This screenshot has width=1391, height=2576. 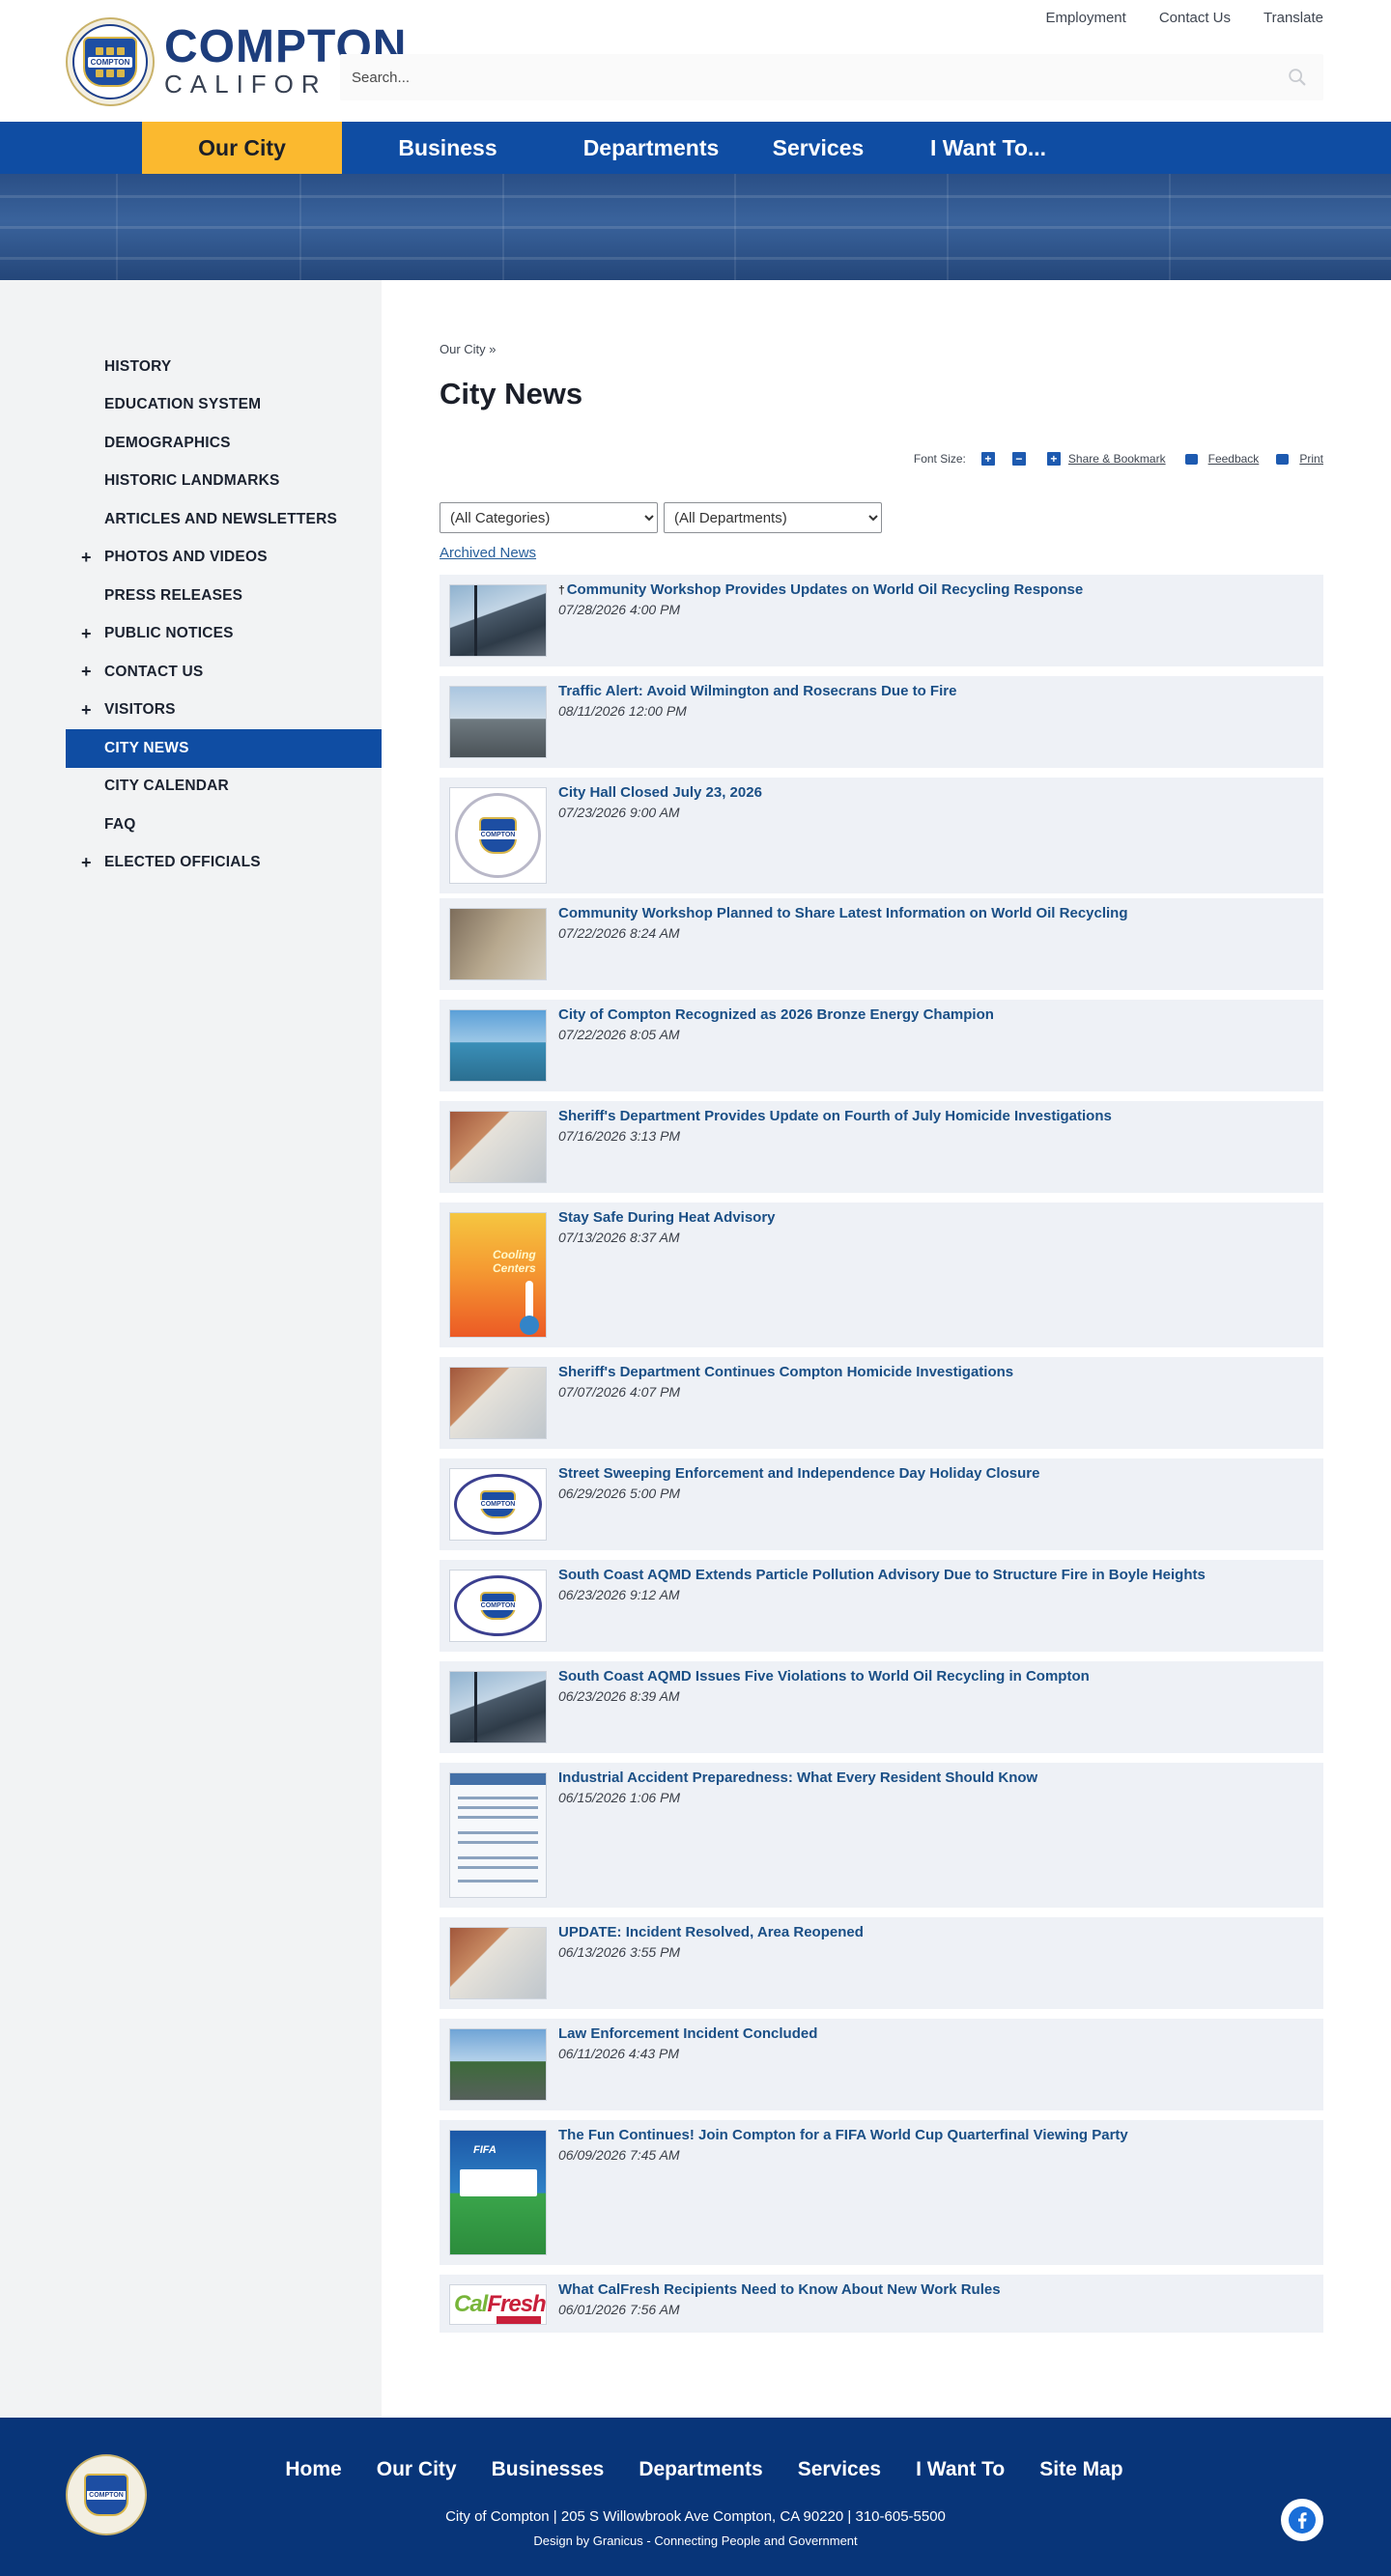 I want to click on breadcrumb: Our City », so click(x=468, y=349).